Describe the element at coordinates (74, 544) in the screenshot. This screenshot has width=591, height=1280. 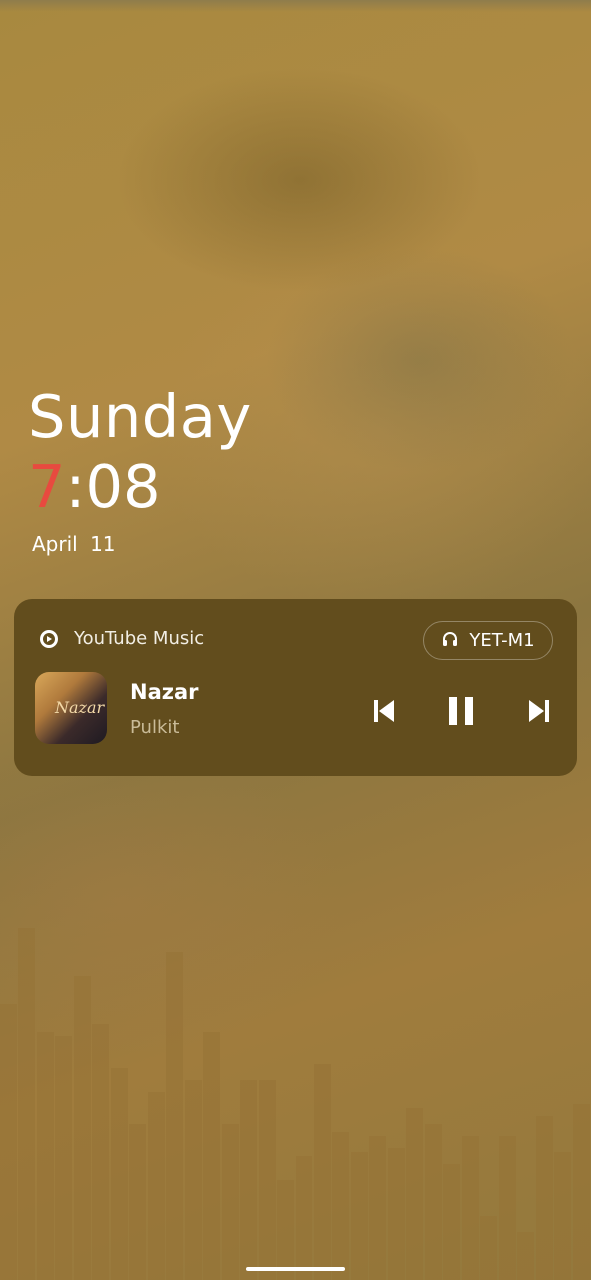
I see `date-display: April 11` at that location.